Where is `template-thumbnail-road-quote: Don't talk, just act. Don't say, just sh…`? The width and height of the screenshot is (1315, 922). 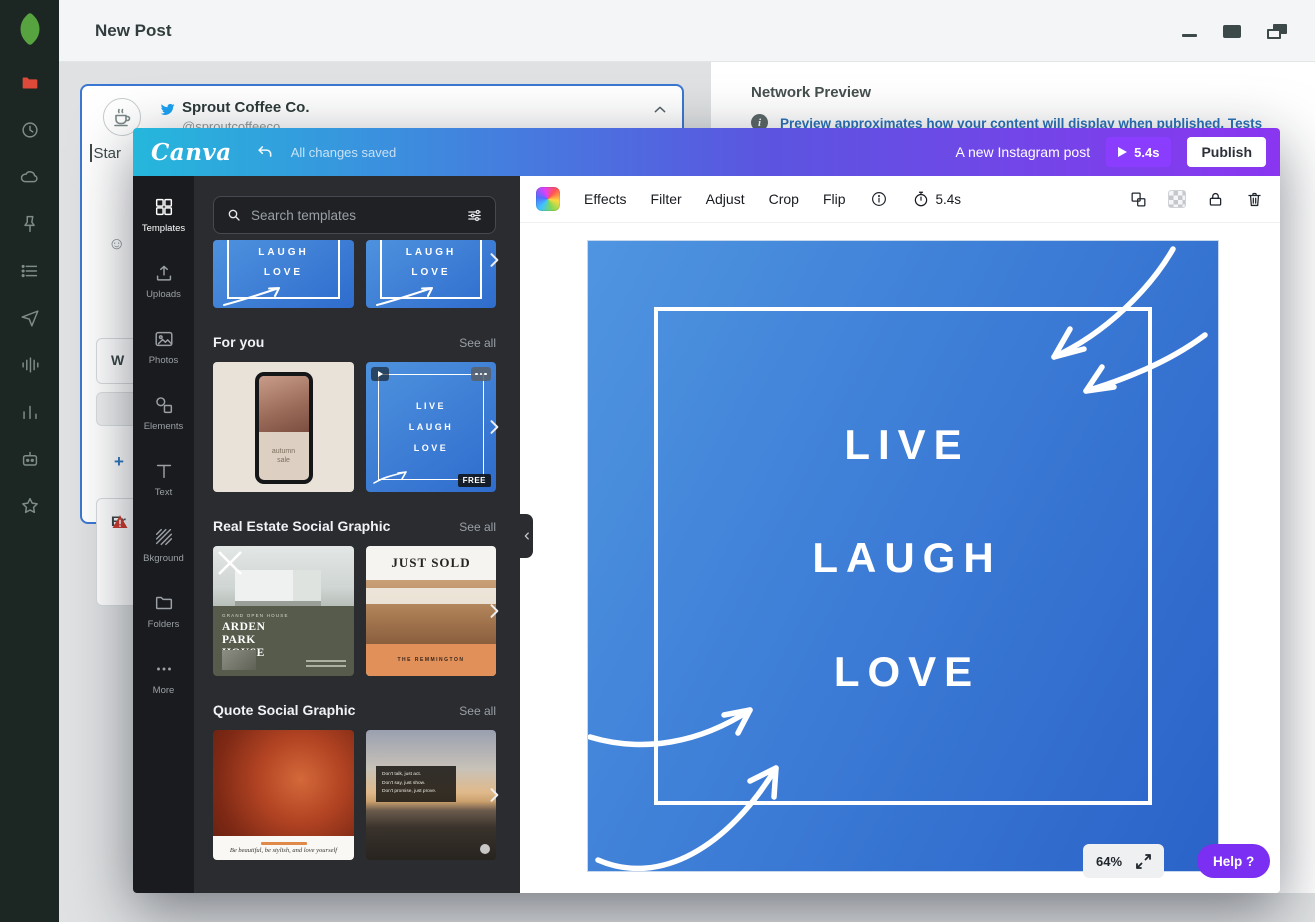
template-thumbnail-road-quote: Don't talk, just act. Don't say, just sh… is located at coordinates (431, 795).